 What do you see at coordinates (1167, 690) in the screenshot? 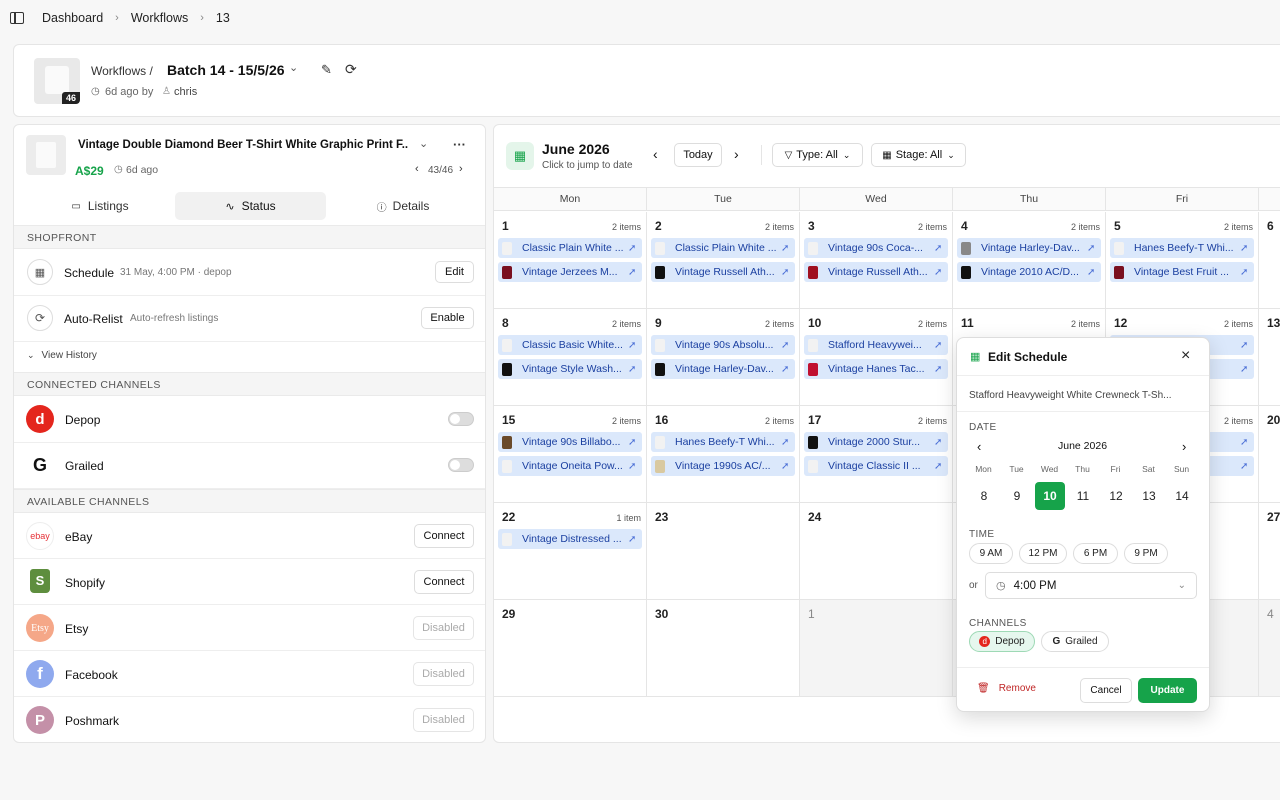
I see `update-button: Update` at bounding box center [1167, 690].